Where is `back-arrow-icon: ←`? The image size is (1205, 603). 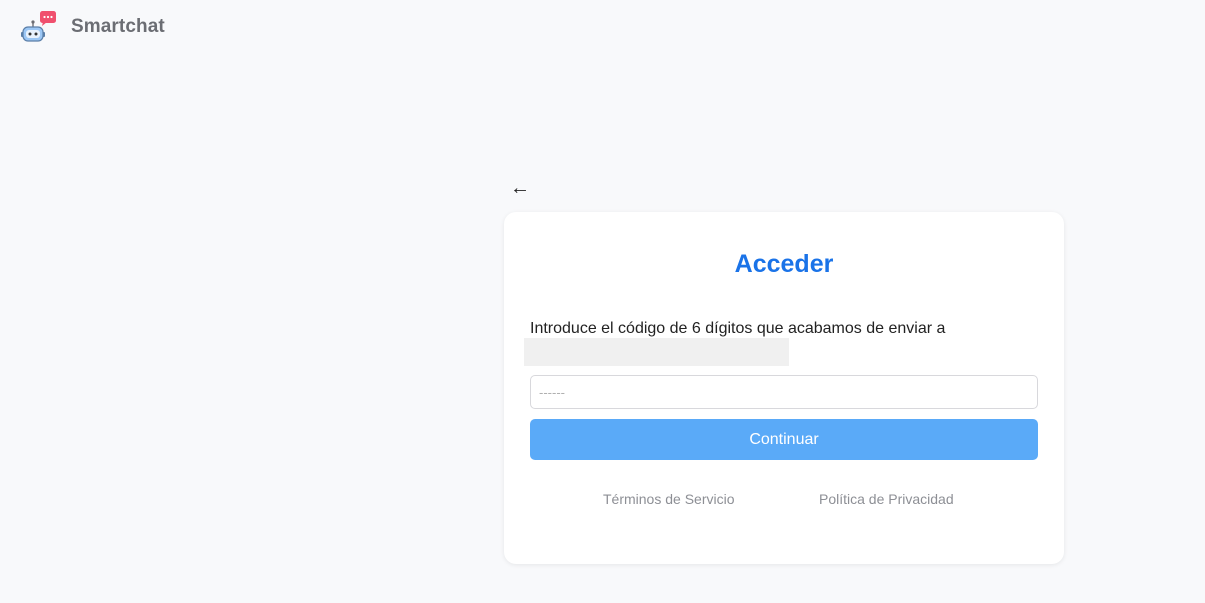 back-arrow-icon: ← is located at coordinates (520, 188).